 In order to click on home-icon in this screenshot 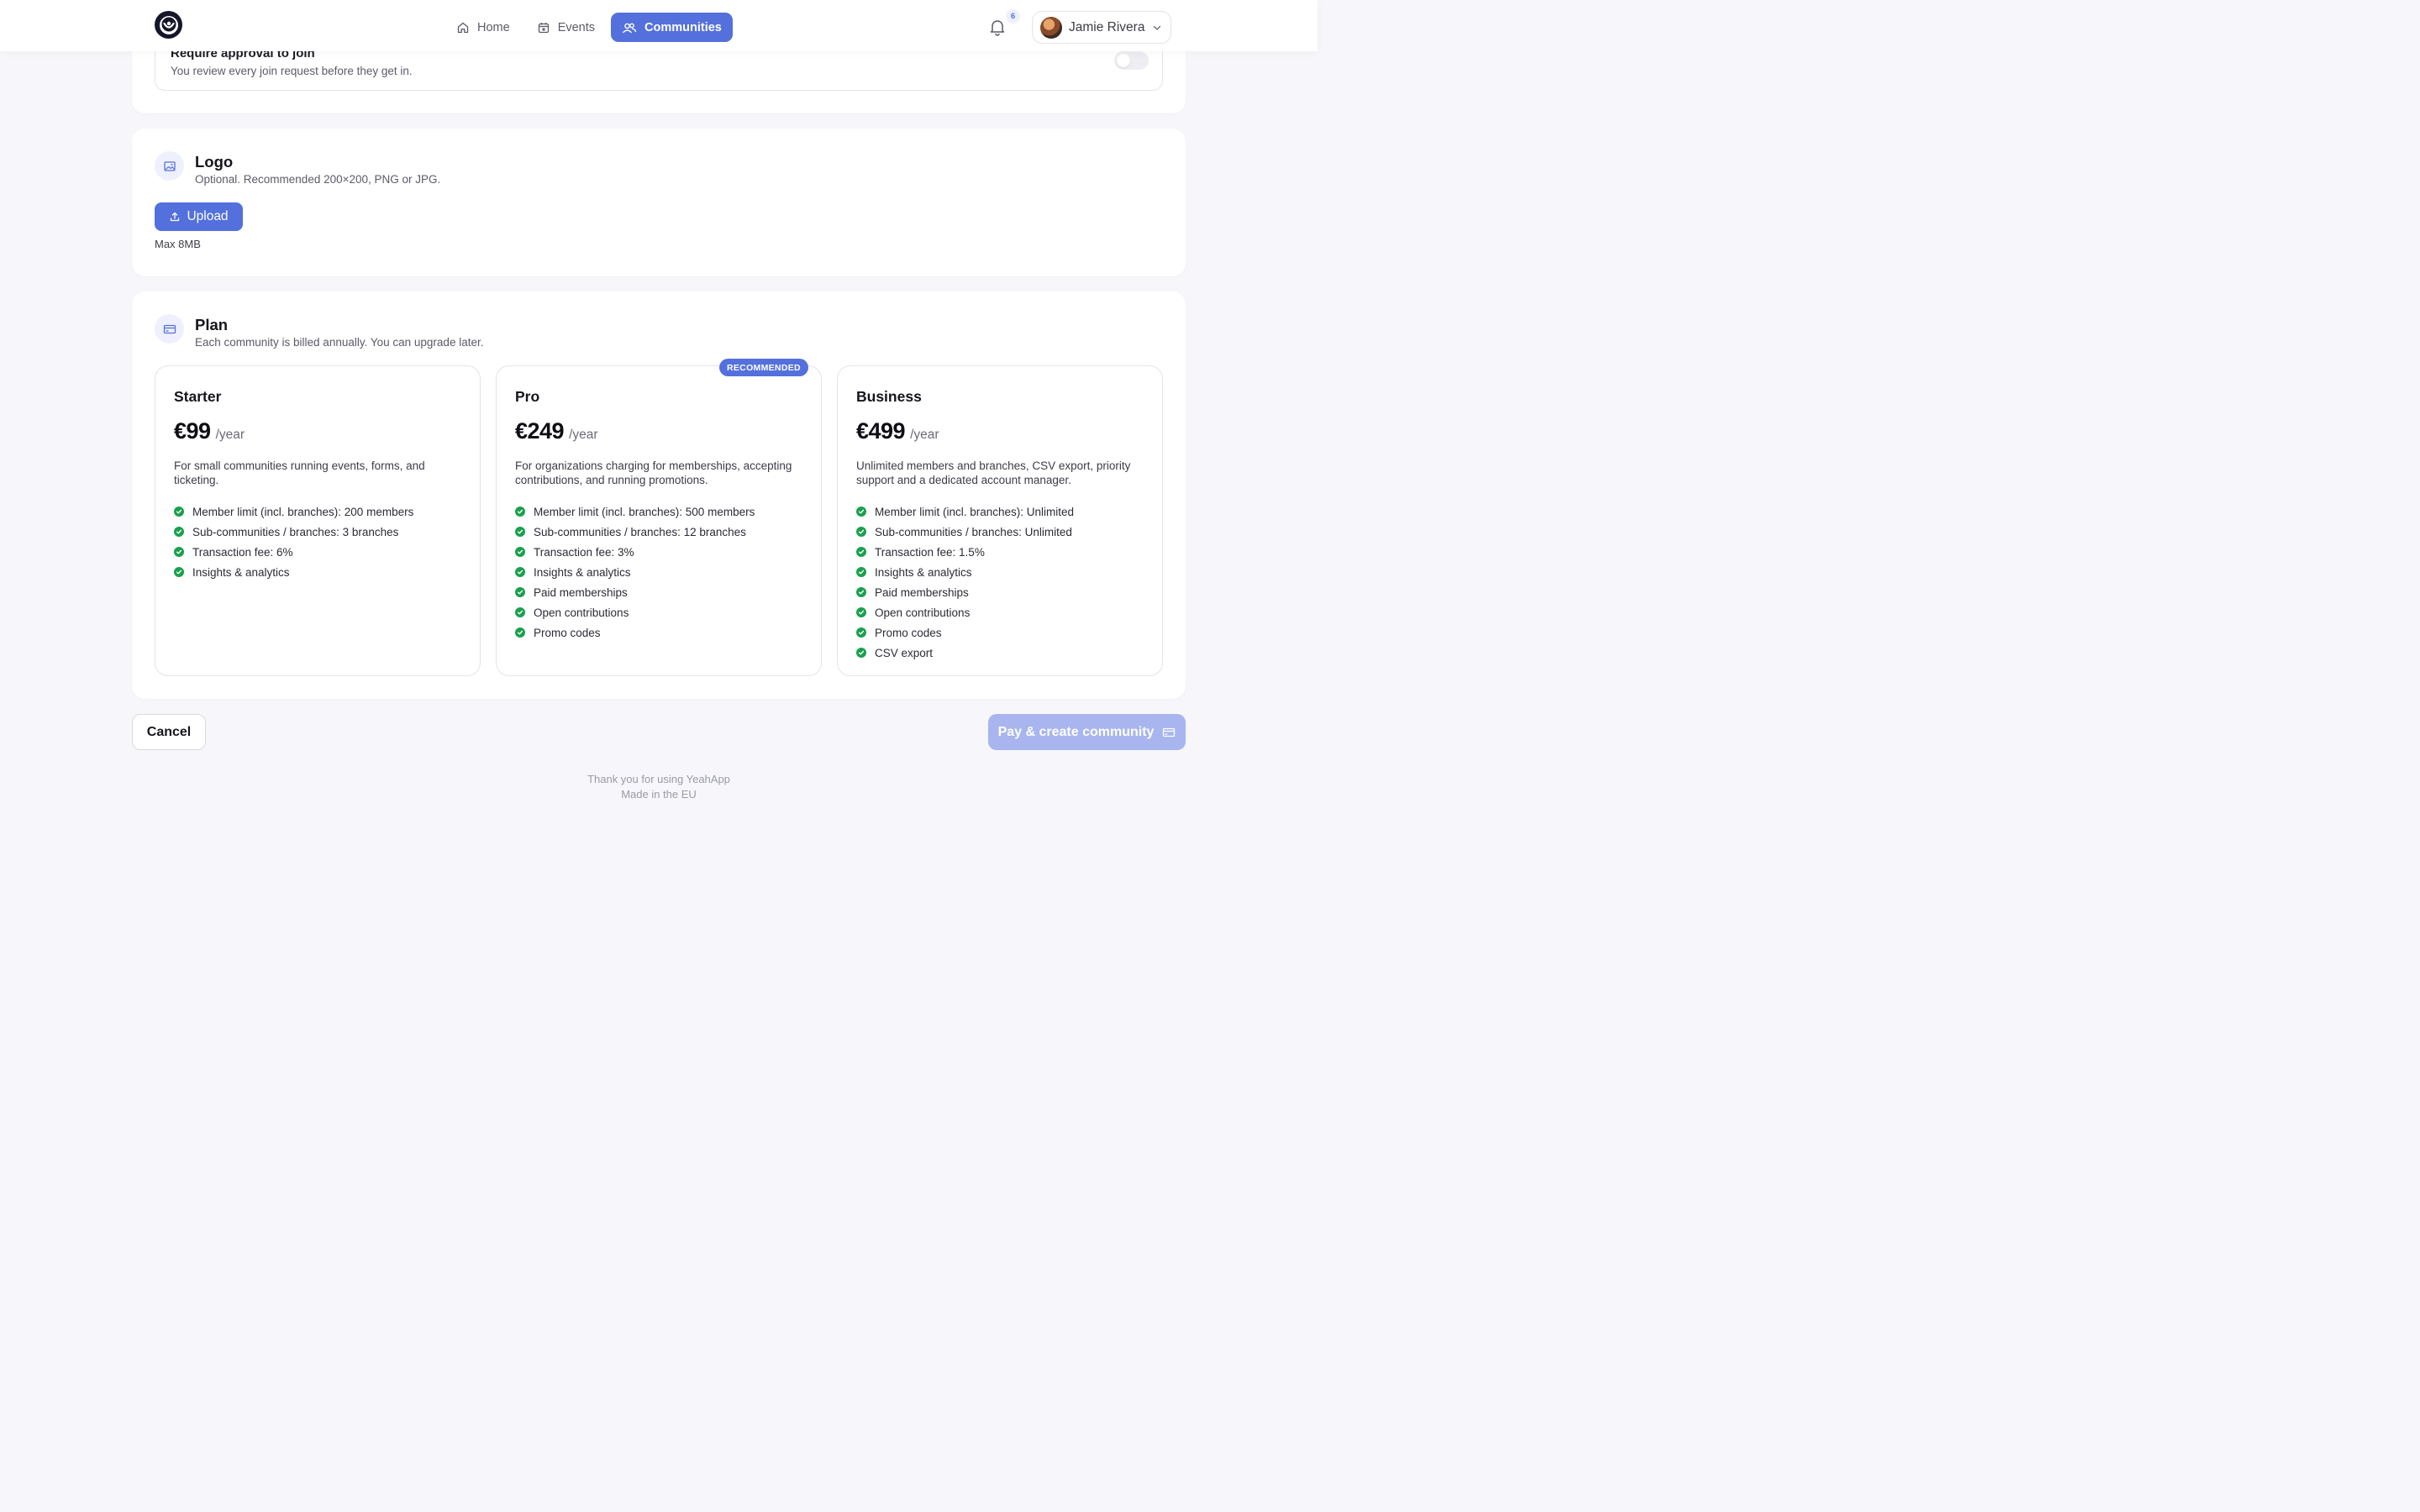, I will do `click(463, 27)`.